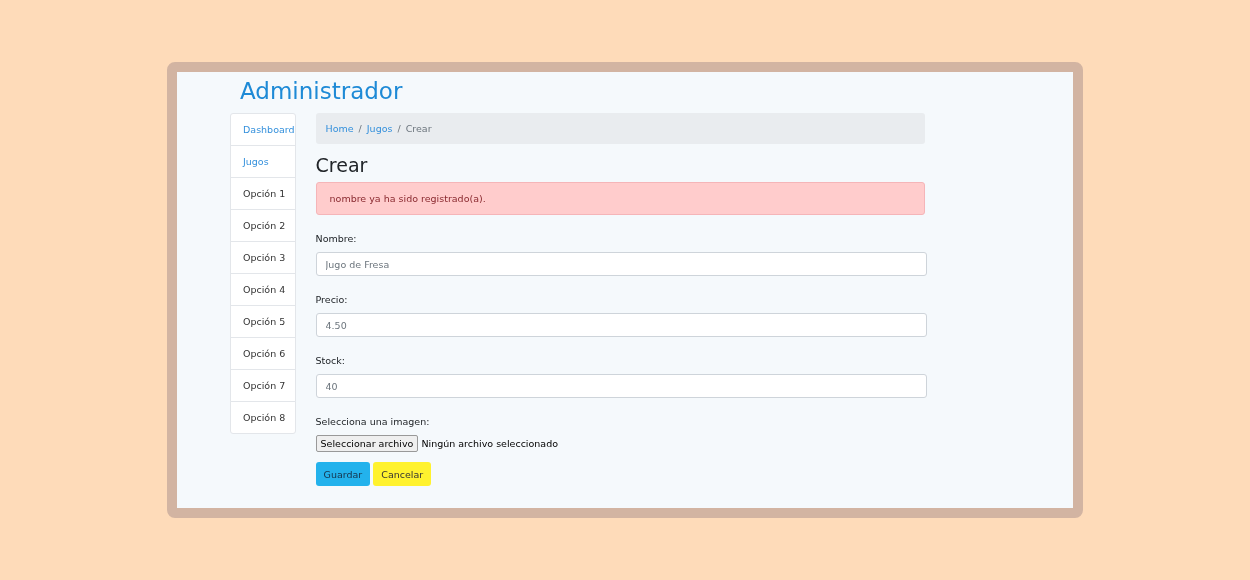 Image resolution: width=1250 pixels, height=580 pixels. I want to click on page-heading: Crear, so click(342, 165).